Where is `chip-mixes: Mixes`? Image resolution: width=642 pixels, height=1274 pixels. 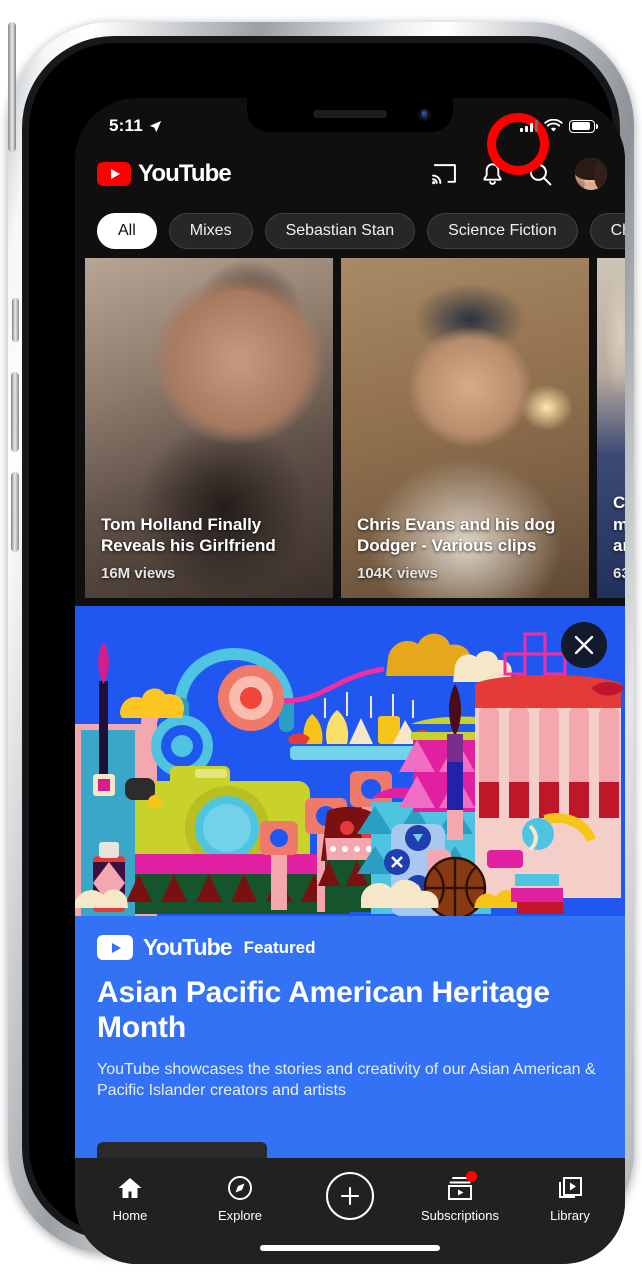 chip-mixes: Mixes is located at coordinates (210, 231).